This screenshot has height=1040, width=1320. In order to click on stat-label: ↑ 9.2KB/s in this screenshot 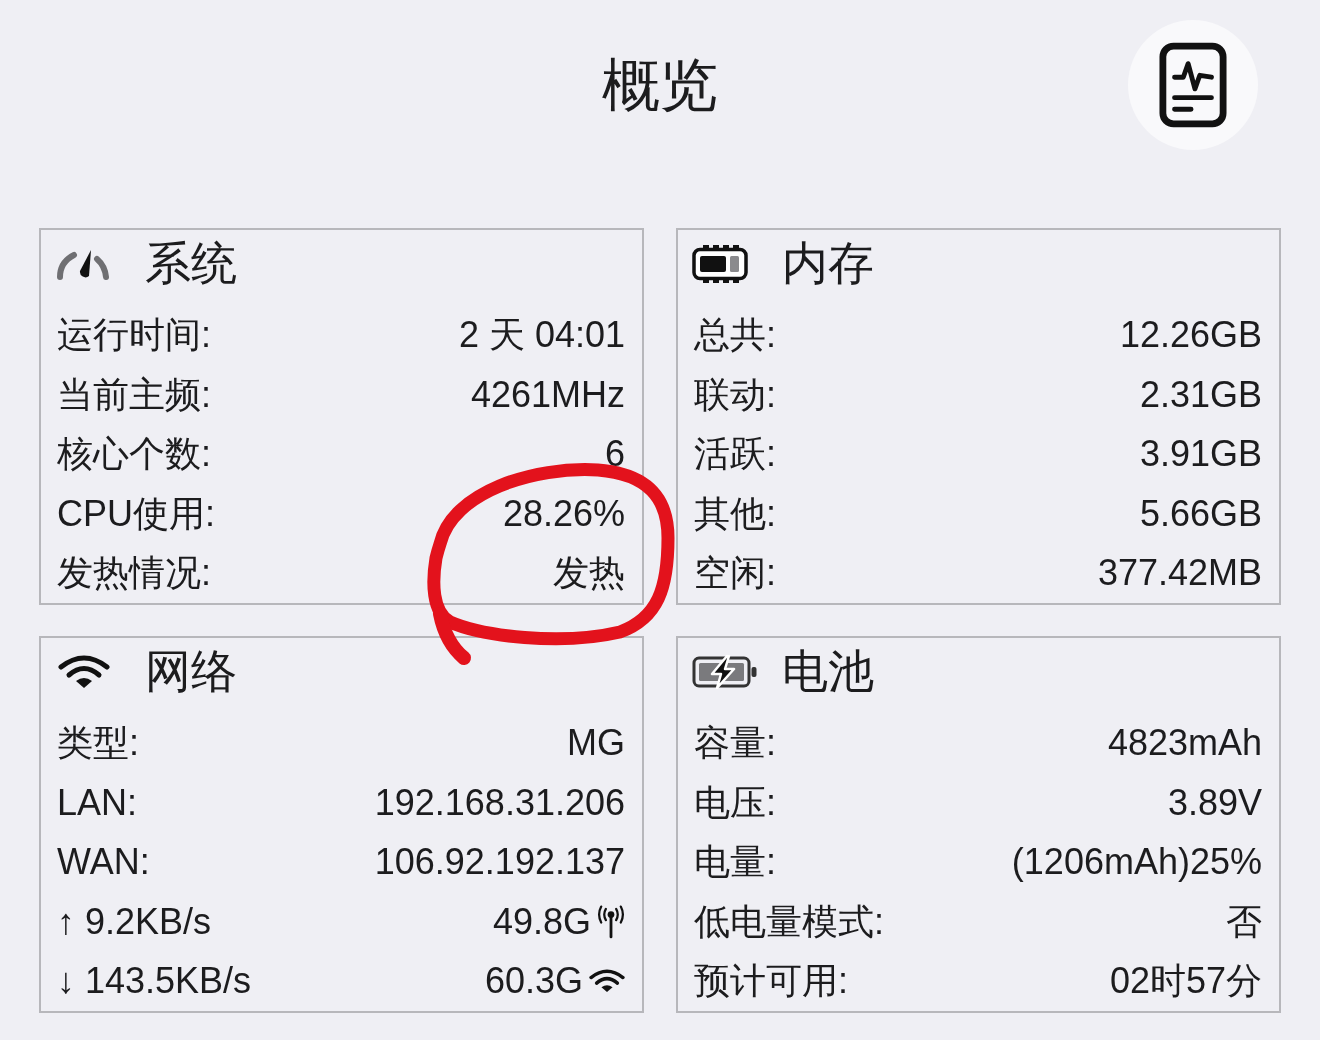, I will do `click(134, 921)`.